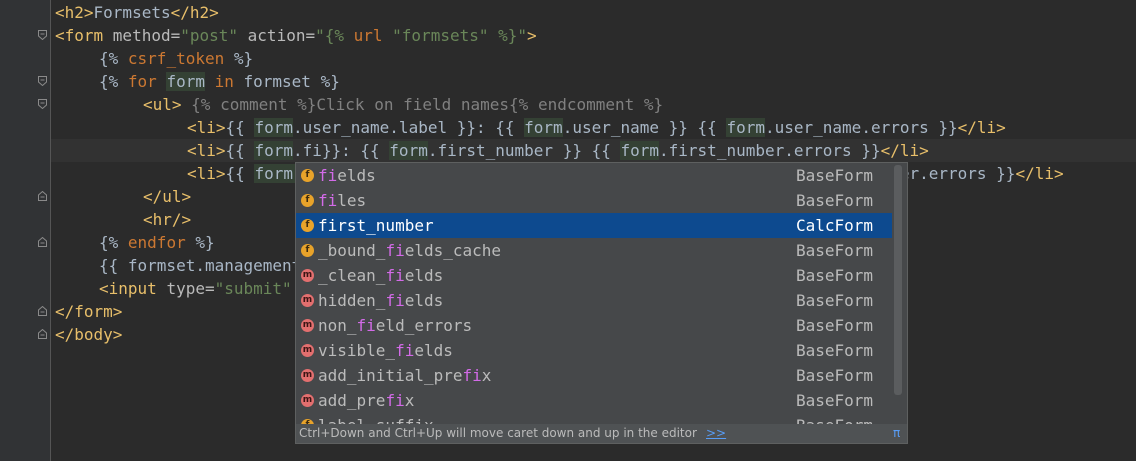 Image resolution: width=1136 pixels, height=461 pixels. What do you see at coordinates (50, 230) in the screenshot?
I see `gutter-divider` at bounding box center [50, 230].